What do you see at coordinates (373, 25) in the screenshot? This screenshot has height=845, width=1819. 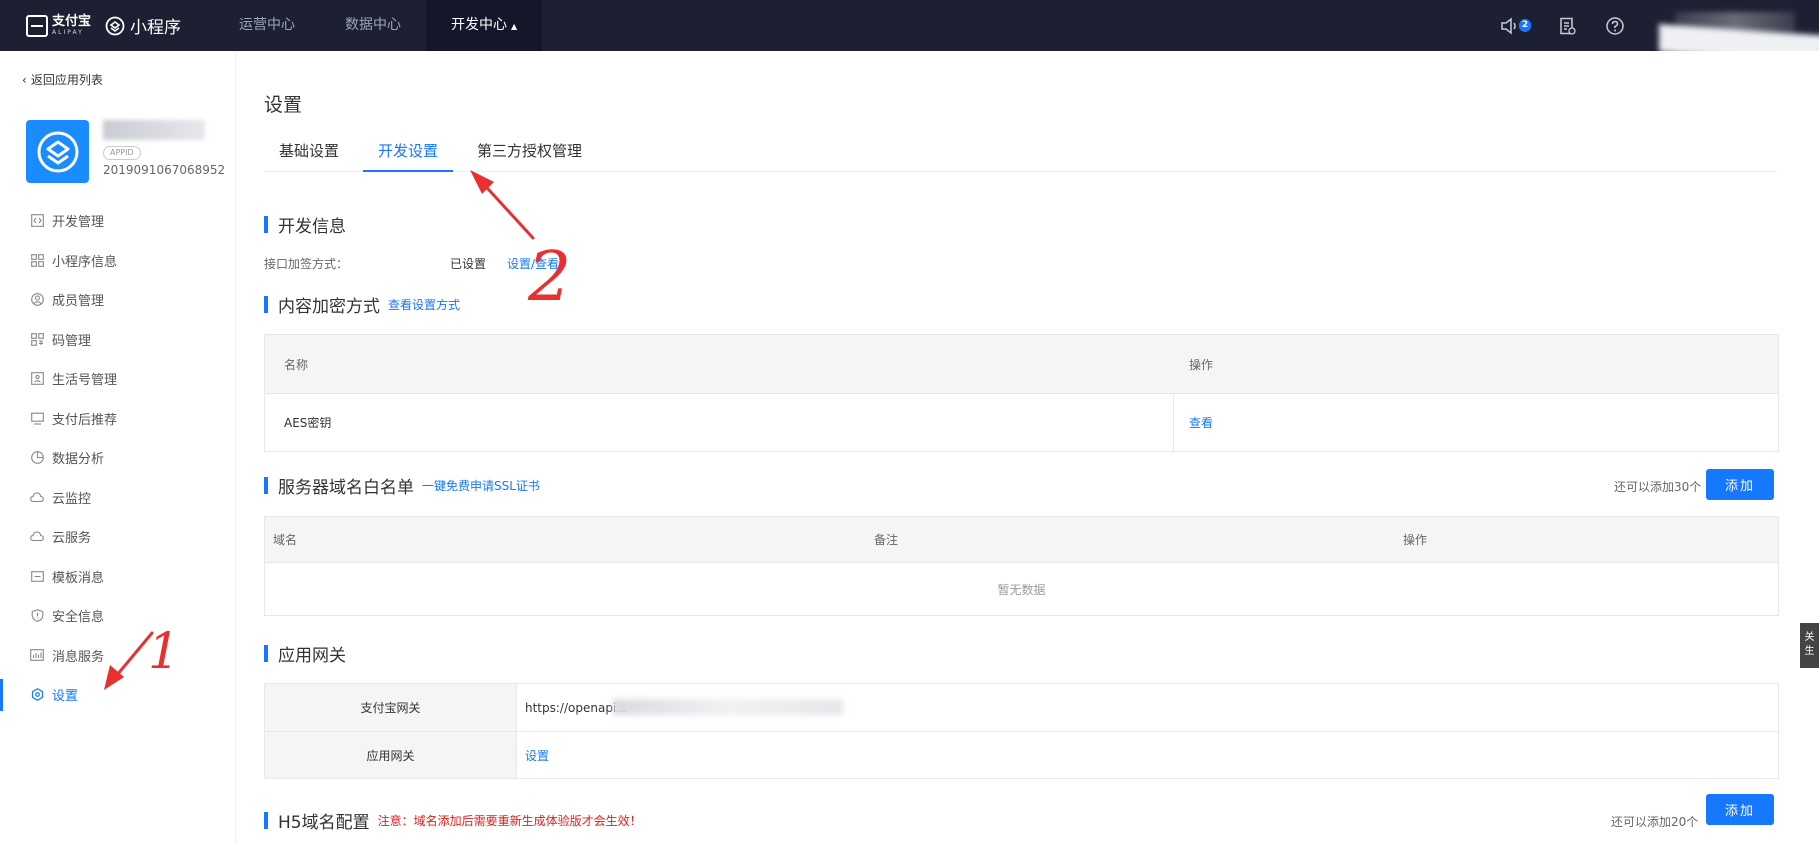 I see `nav-item-data: 数据中心` at bounding box center [373, 25].